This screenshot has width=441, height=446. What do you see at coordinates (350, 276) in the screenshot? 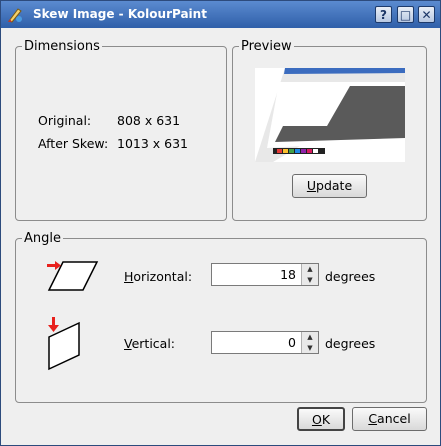
I see `horizontal-unit: degrees` at bounding box center [350, 276].